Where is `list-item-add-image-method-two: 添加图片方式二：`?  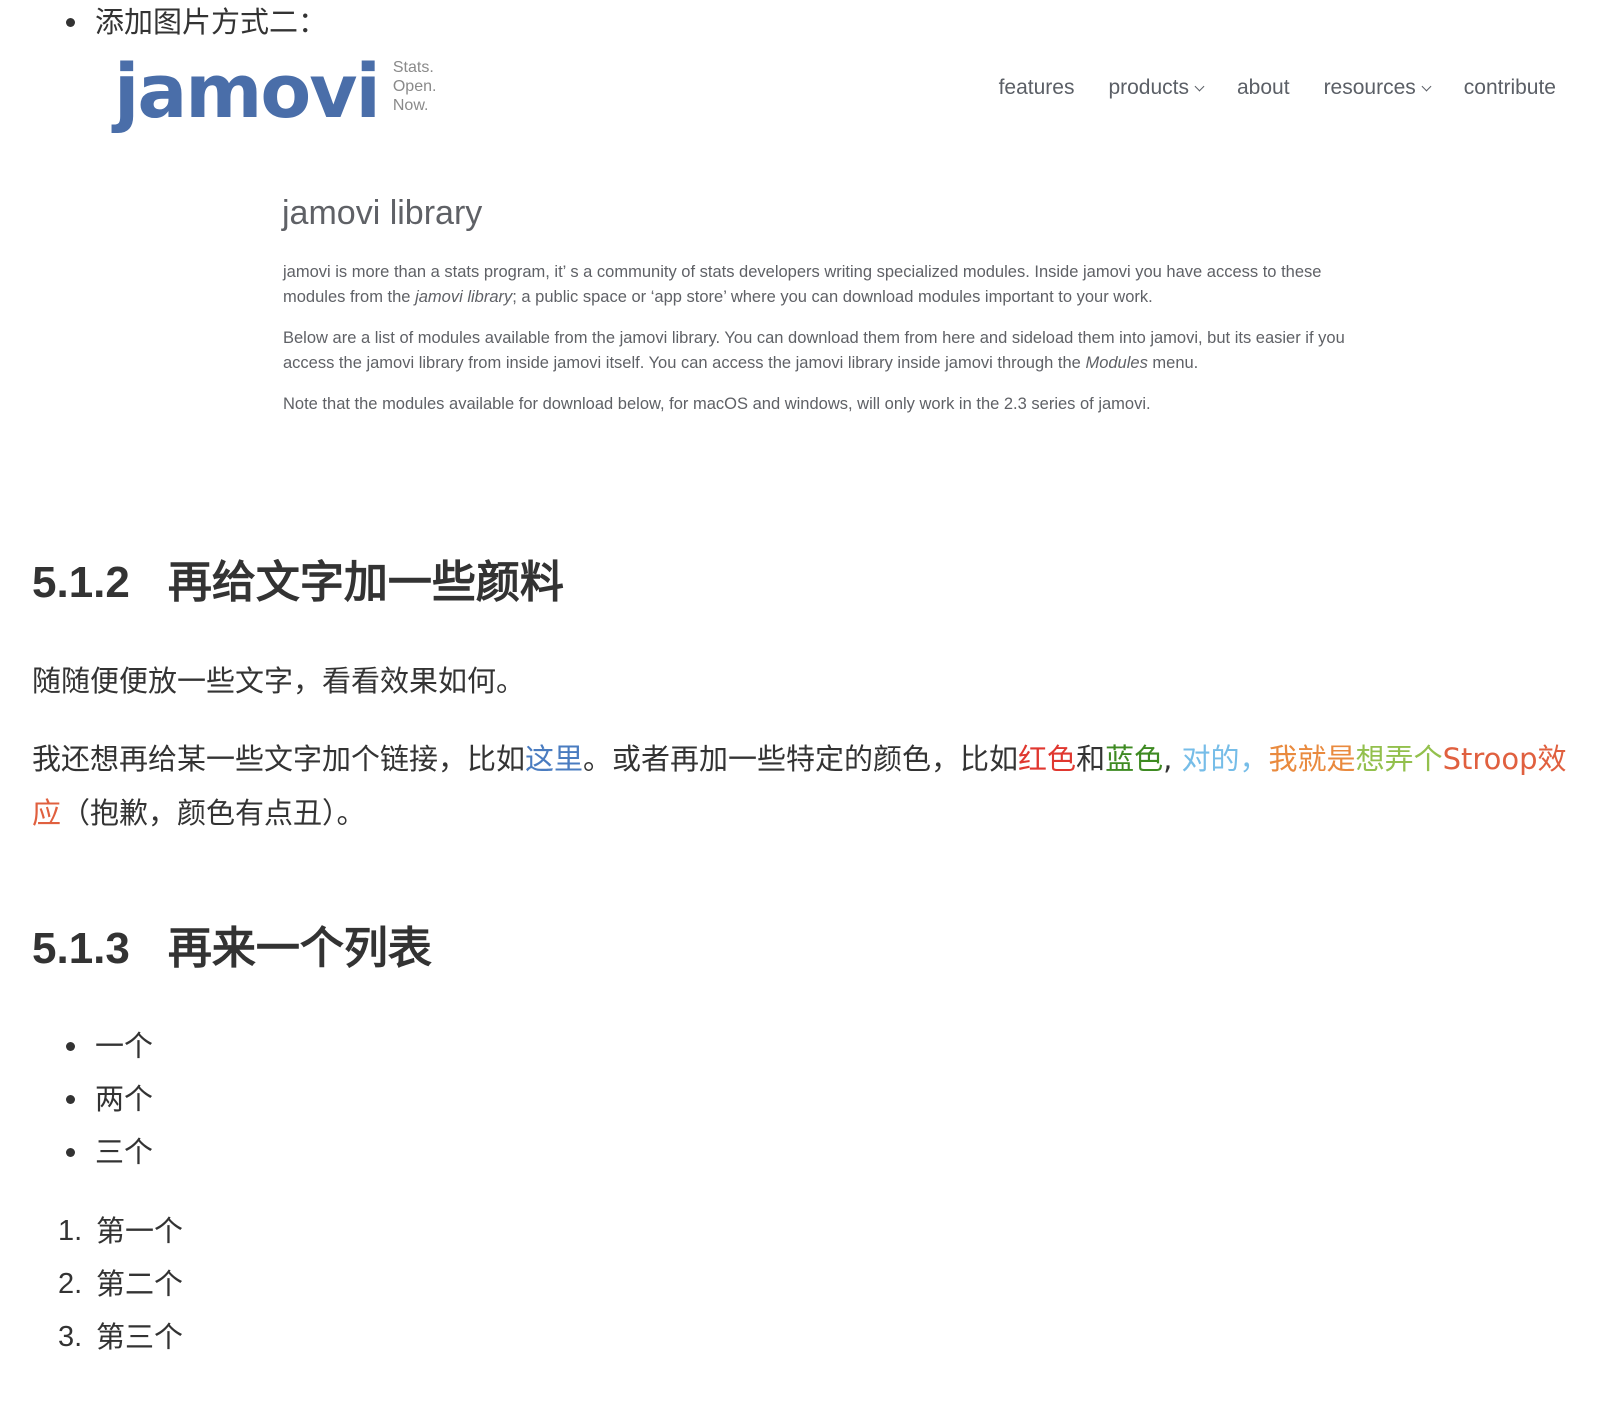
list-item-add-image-method-two: 添加图片方式二： is located at coordinates (196, 22).